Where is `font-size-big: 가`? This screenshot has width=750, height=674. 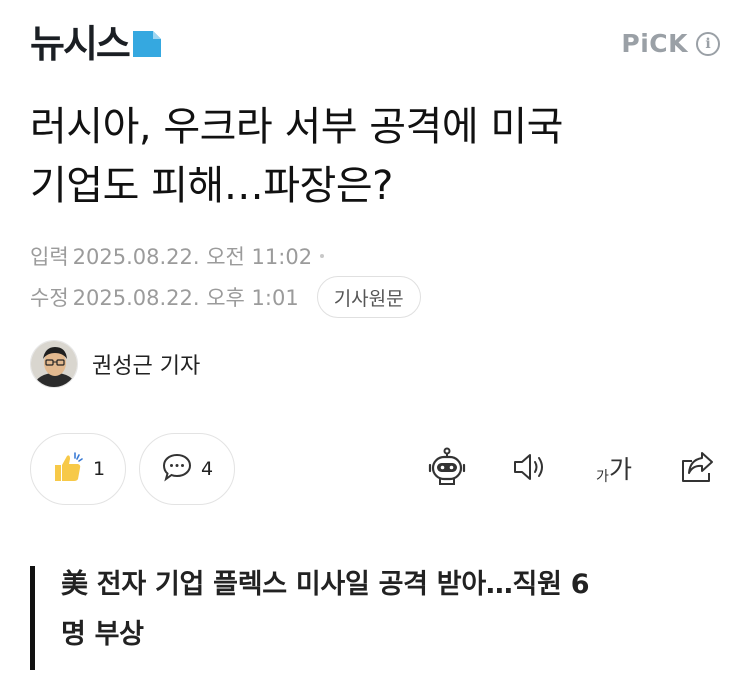 font-size-big: 가 is located at coordinates (620, 469).